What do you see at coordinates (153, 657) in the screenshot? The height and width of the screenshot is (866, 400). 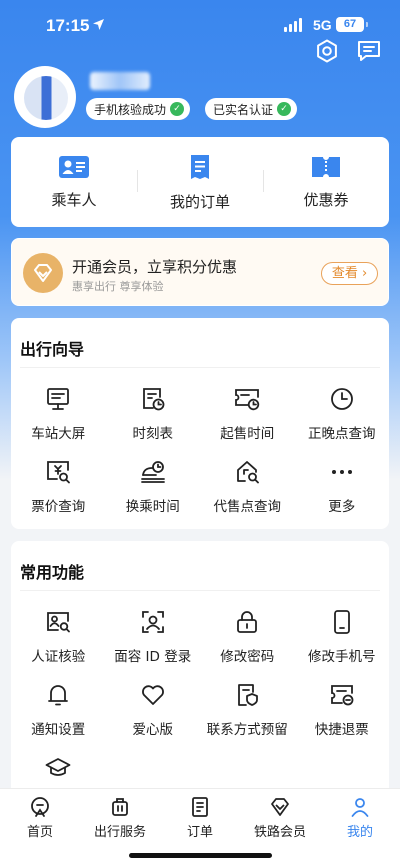 I see `grid-label: 面容 ID 登录` at bounding box center [153, 657].